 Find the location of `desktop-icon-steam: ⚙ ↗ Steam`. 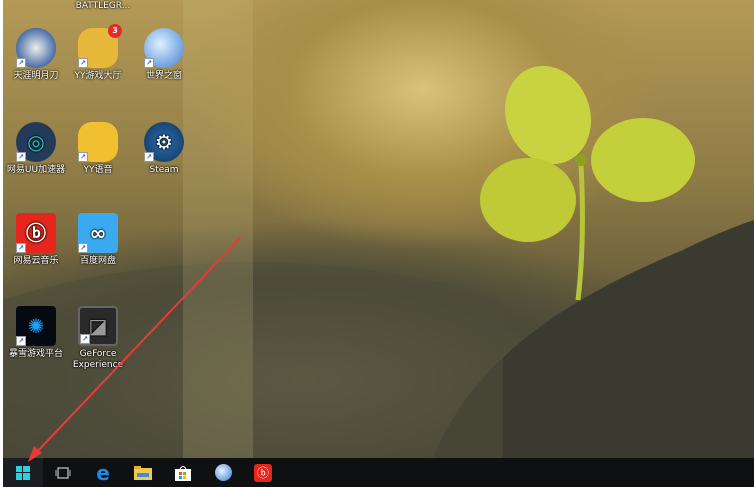

desktop-icon-steam: ⚙ ↗ Steam is located at coordinates (164, 149).